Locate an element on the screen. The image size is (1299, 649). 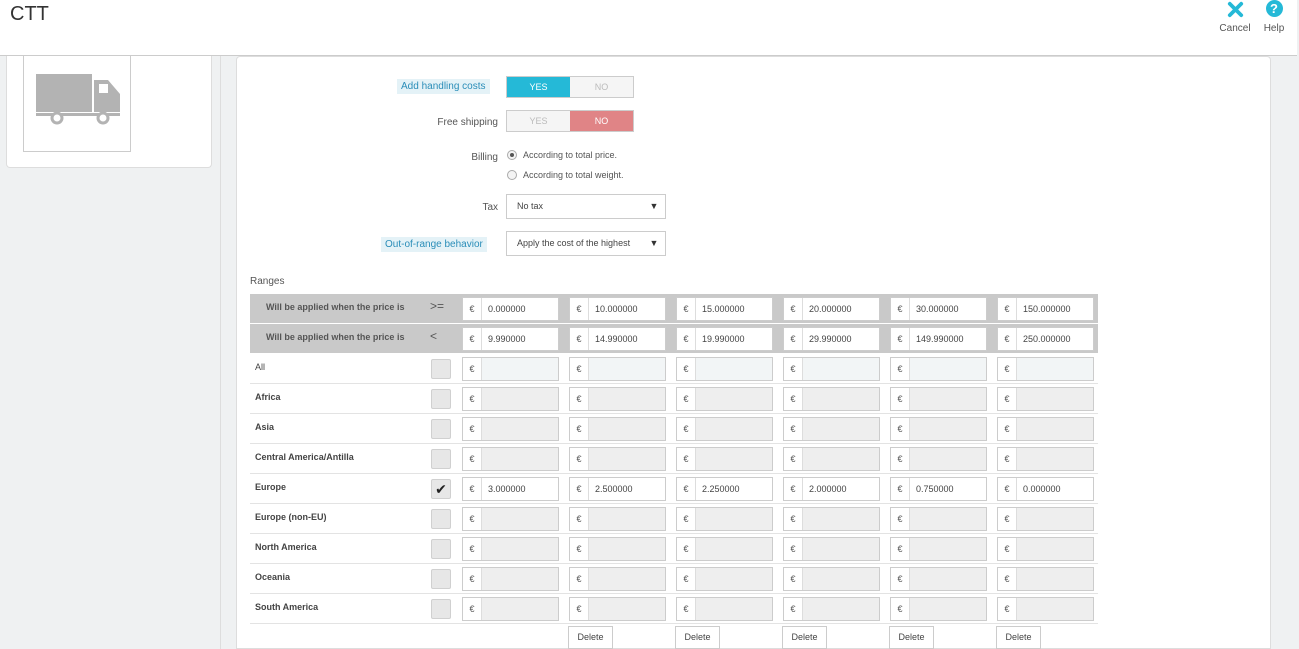
cancel-button: Cancel is located at coordinates (1235, 17).